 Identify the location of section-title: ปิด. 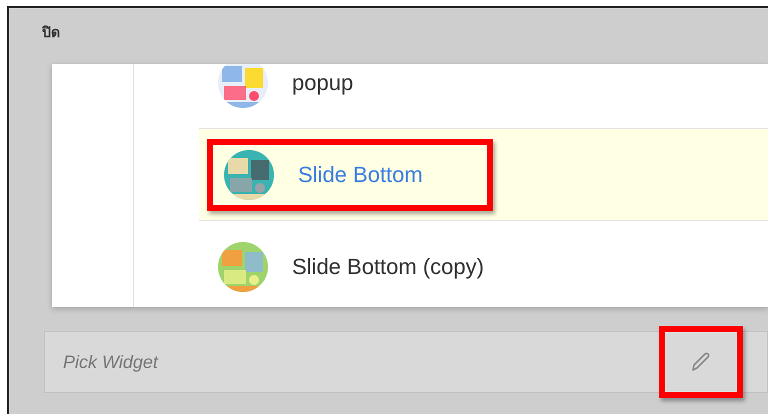
(51, 32).